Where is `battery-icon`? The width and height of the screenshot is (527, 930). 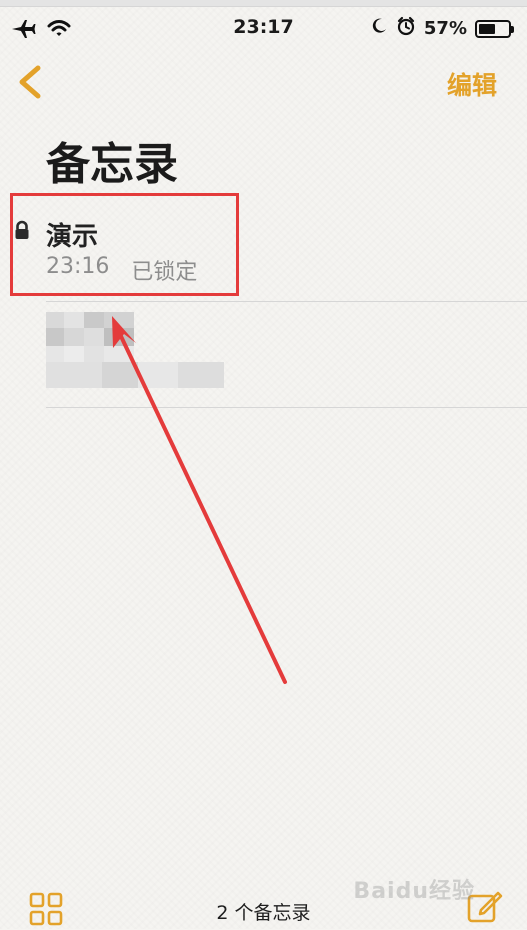
battery-icon is located at coordinates (494, 28).